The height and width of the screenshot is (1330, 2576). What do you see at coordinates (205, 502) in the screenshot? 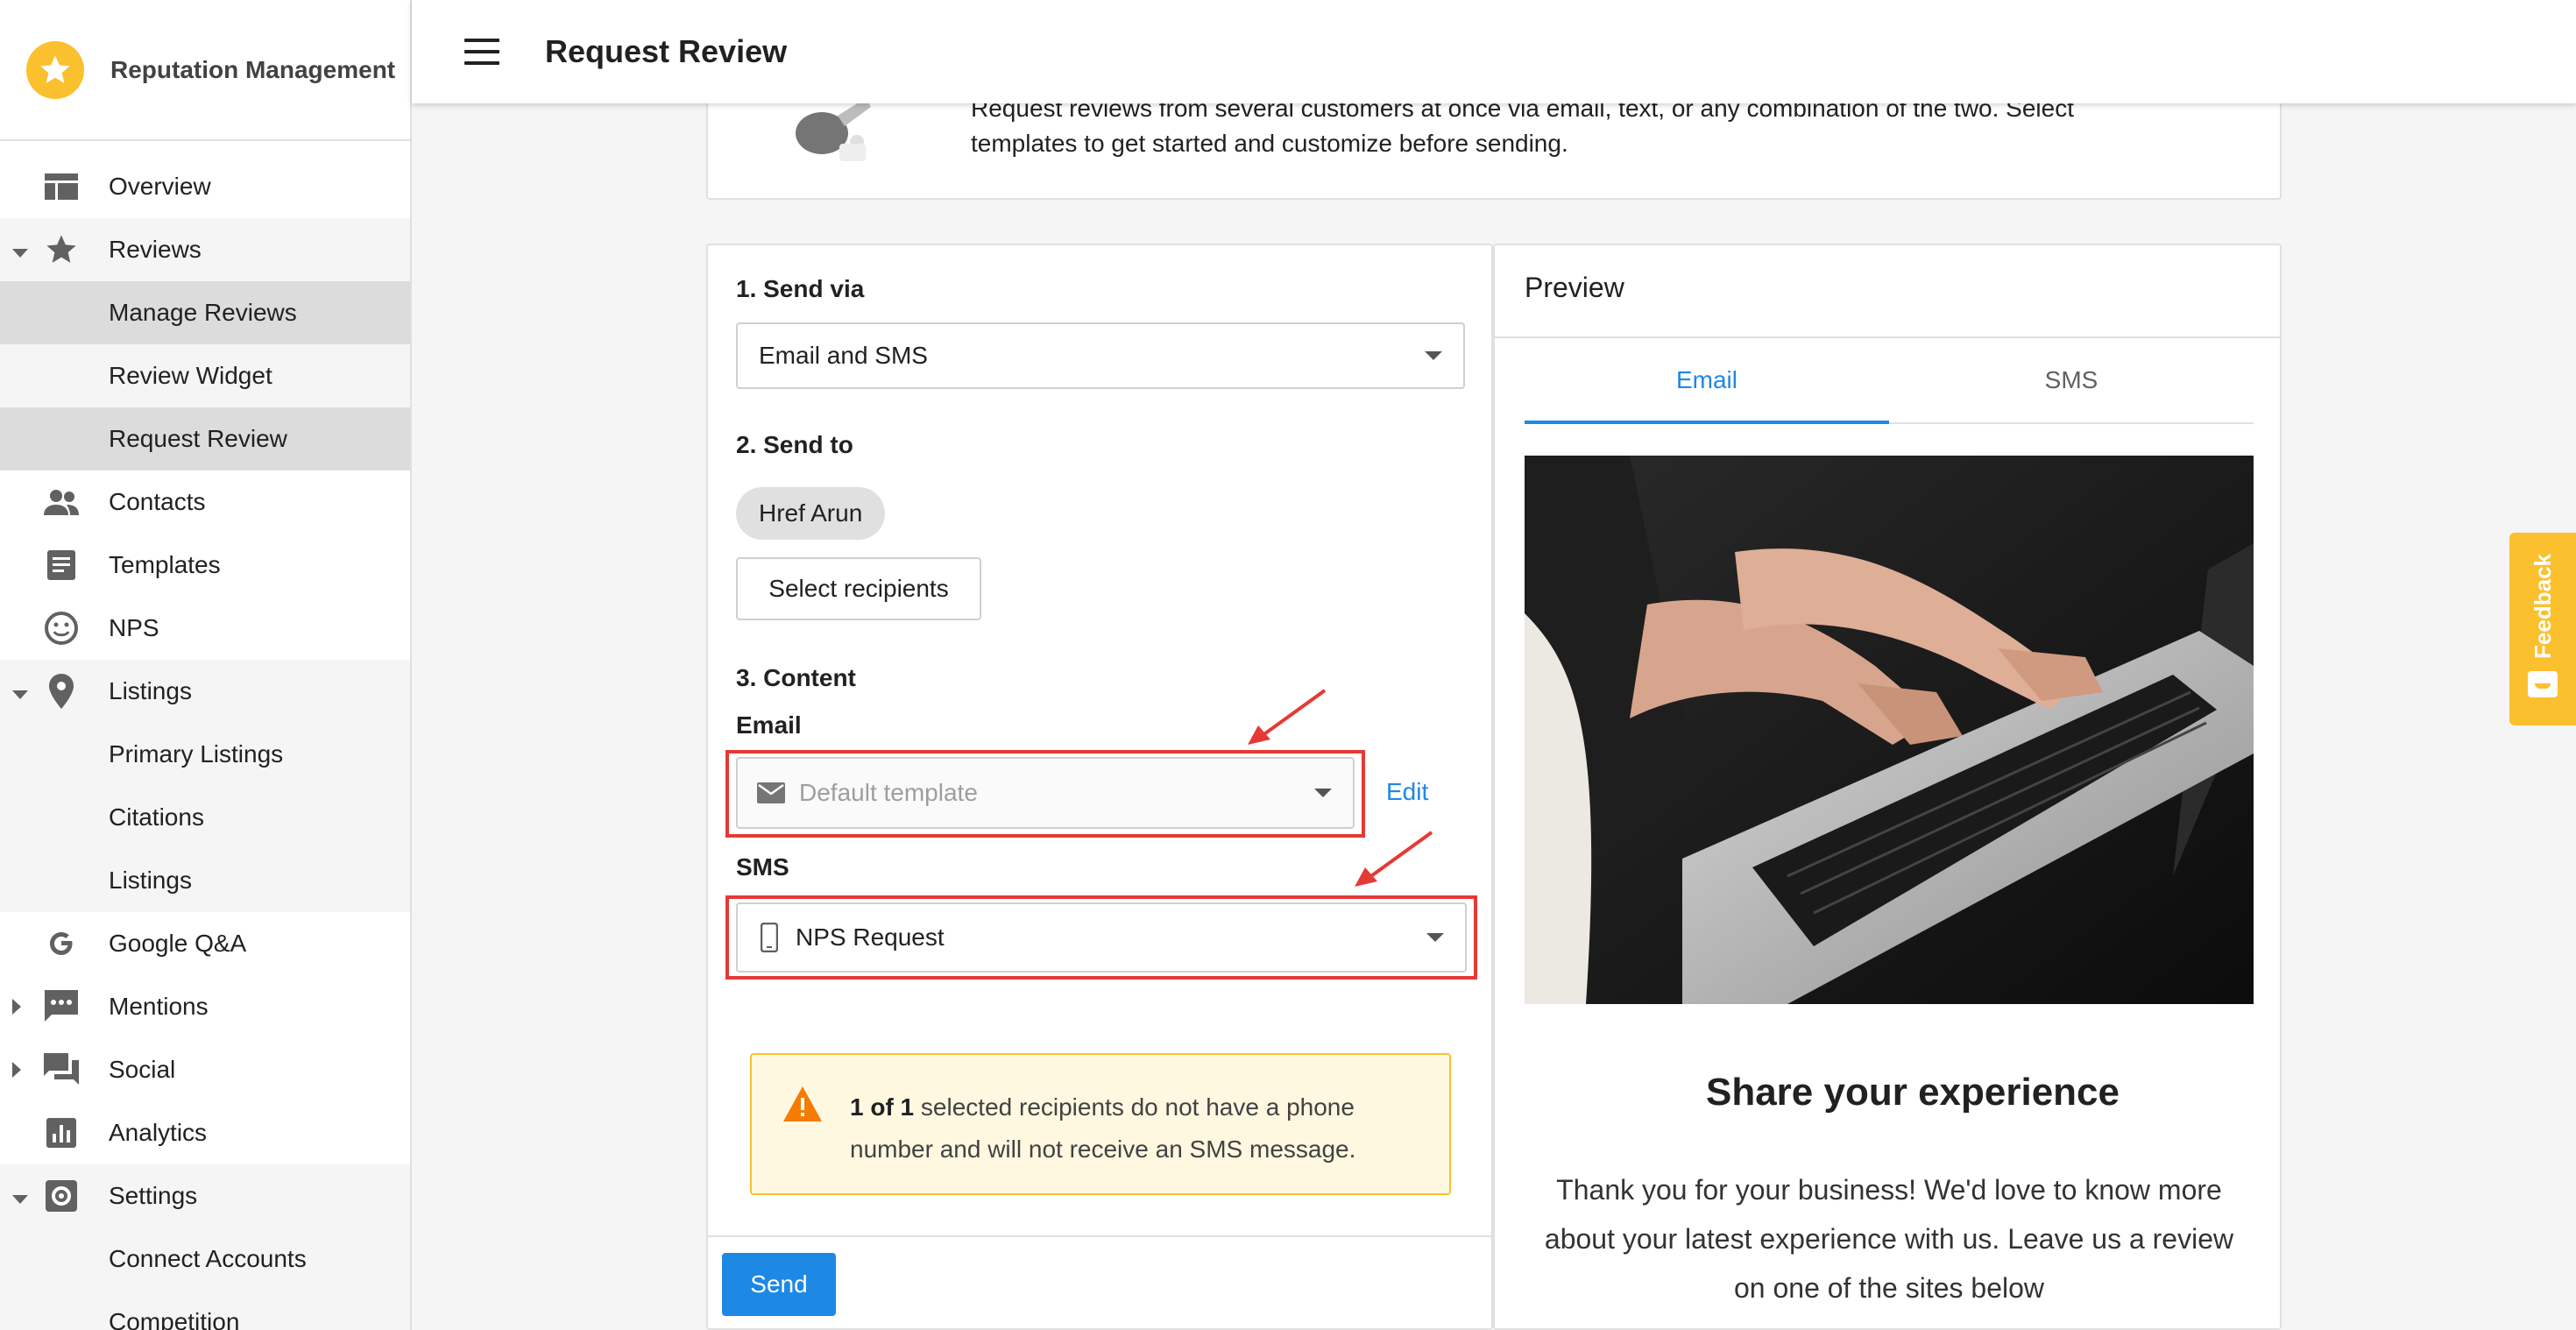
I see `sidebar-item-contacts: Contacts` at bounding box center [205, 502].